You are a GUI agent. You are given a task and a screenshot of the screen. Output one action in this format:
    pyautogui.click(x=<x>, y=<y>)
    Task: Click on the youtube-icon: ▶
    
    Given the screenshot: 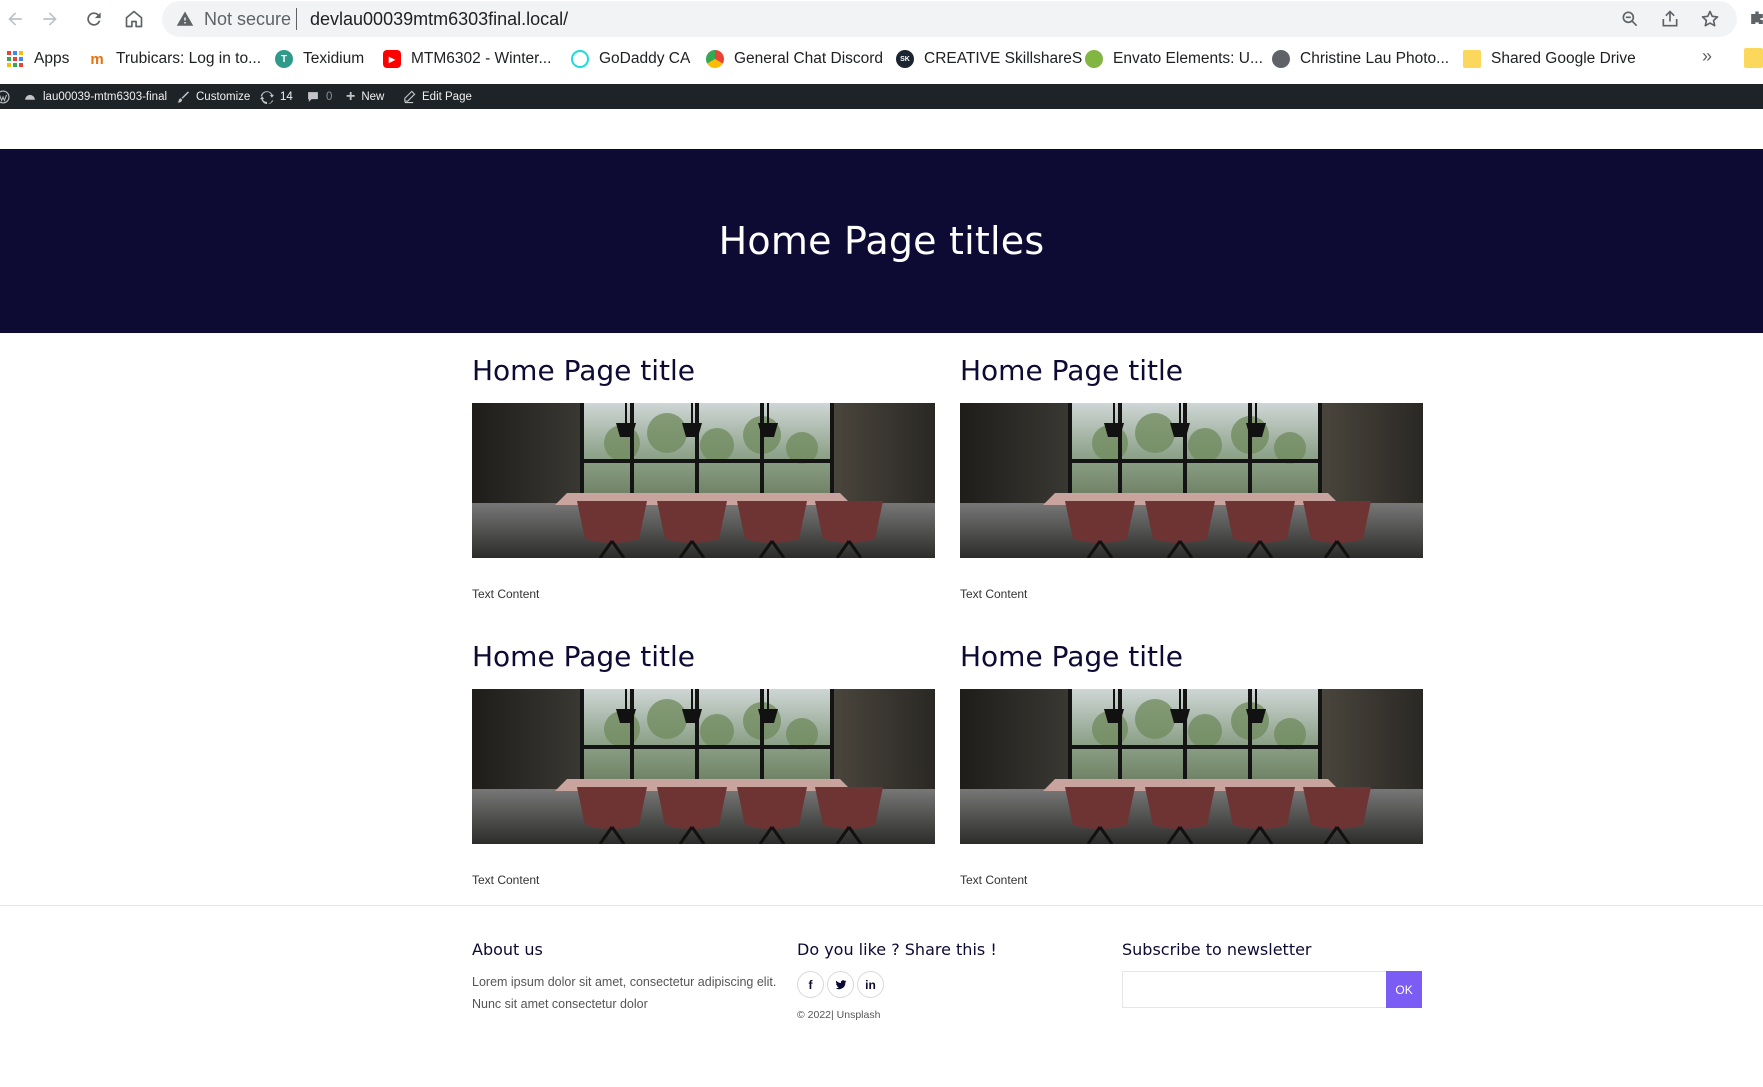 What is the action you would take?
    pyautogui.click(x=392, y=59)
    